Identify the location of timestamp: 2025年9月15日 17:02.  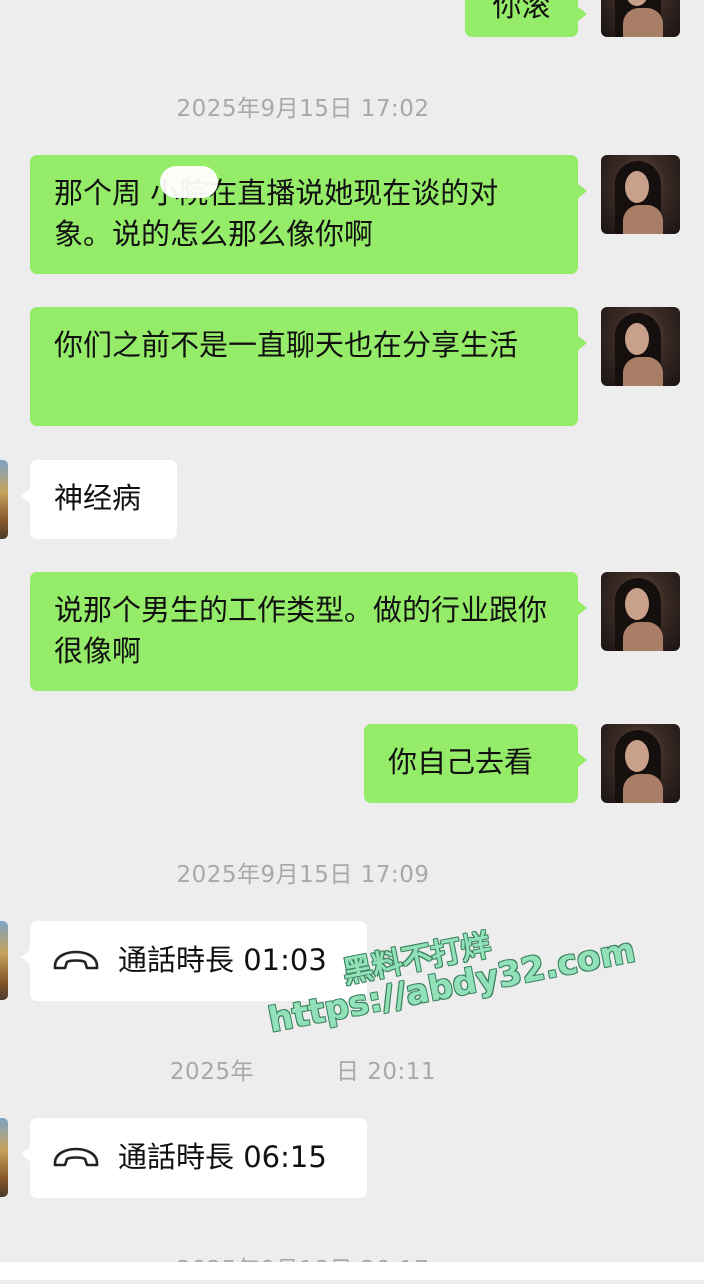
(303, 109).